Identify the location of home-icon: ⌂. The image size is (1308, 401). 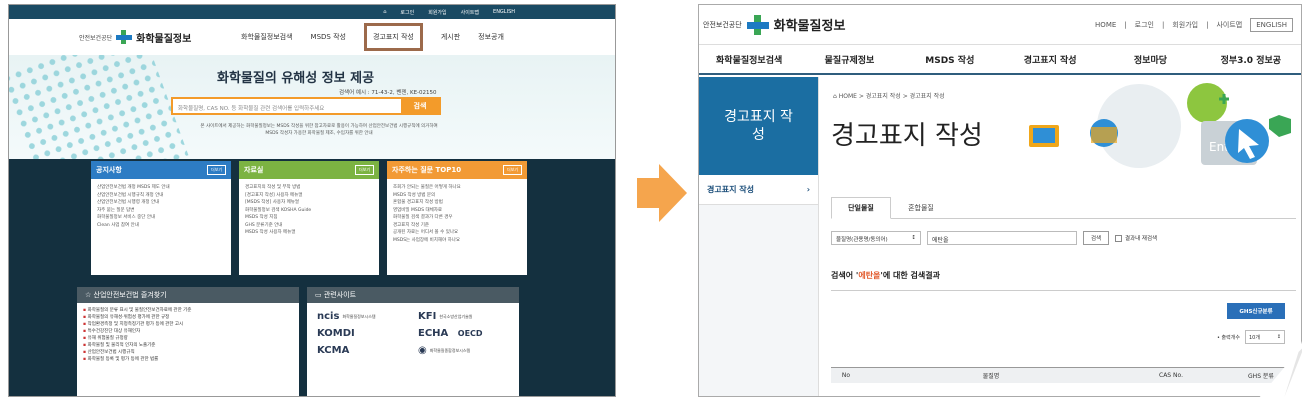
(384, 12).